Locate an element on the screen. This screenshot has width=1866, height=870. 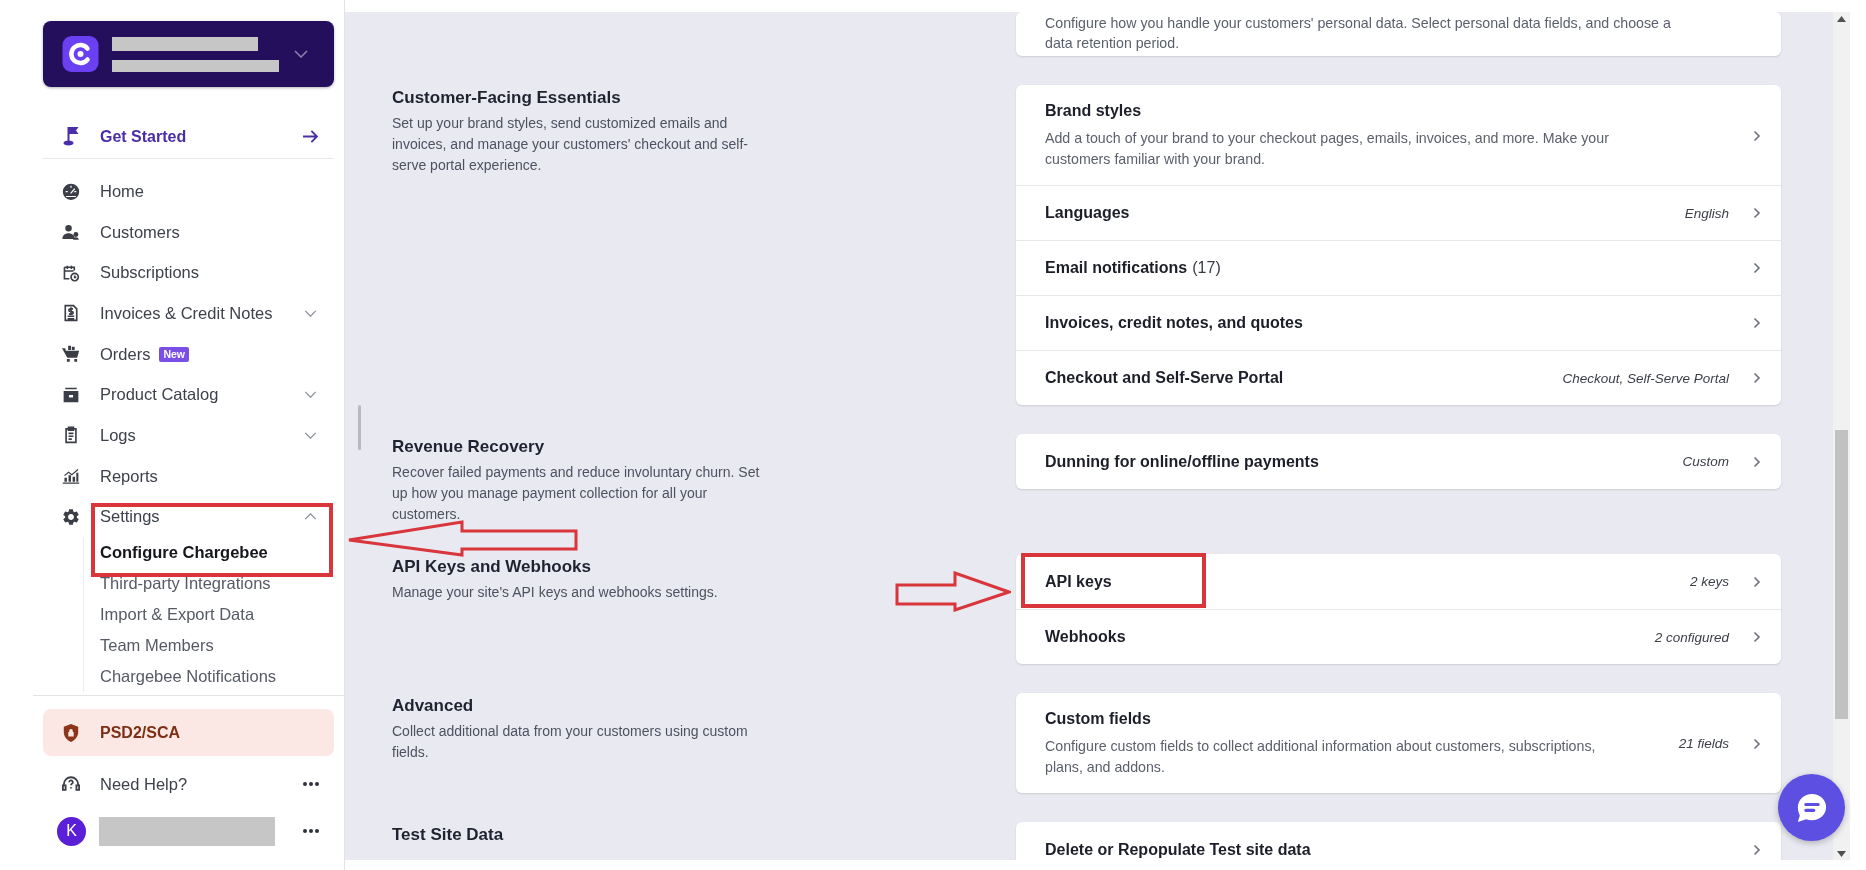
setting-link: Custom fields is located at coordinates (1098, 719).